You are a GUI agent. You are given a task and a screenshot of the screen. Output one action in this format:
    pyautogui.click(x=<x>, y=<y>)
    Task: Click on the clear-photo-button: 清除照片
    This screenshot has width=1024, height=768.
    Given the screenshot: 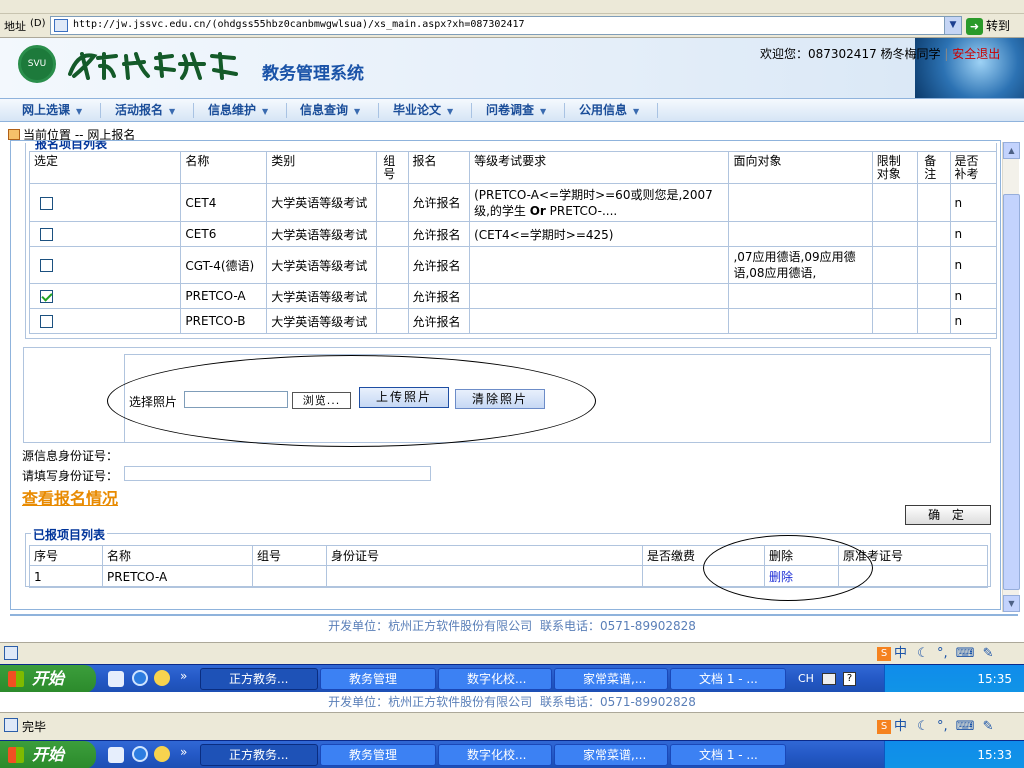 What is the action you would take?
    pyautogui.click(x=500, y=399)
    